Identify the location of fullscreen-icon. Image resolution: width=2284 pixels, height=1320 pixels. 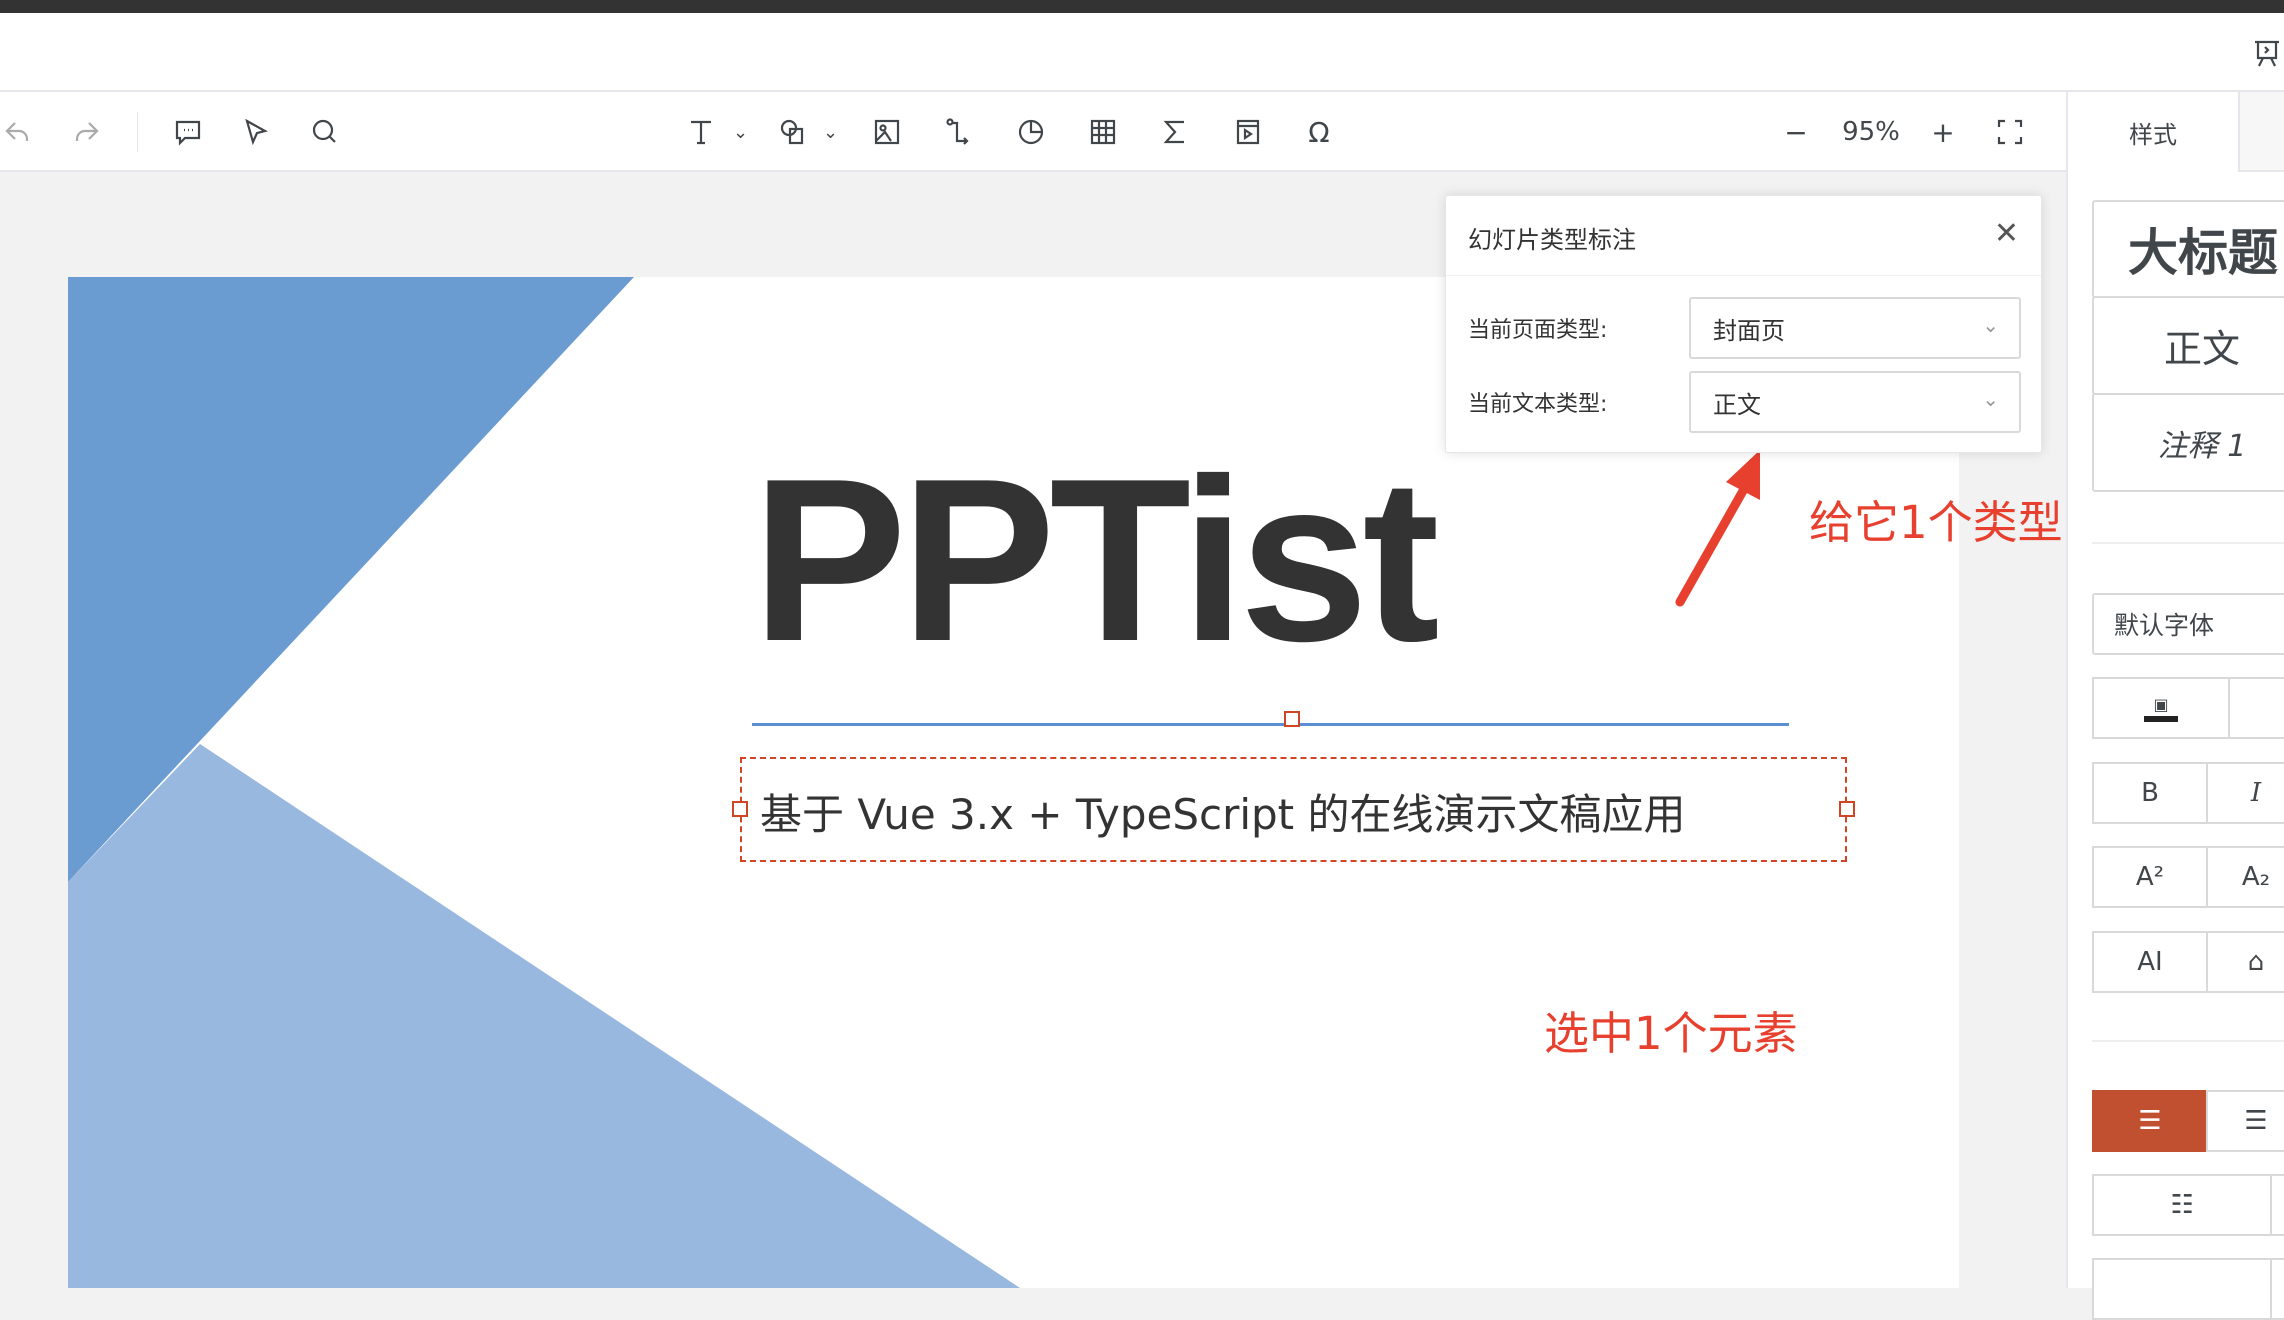
(2010, 132).